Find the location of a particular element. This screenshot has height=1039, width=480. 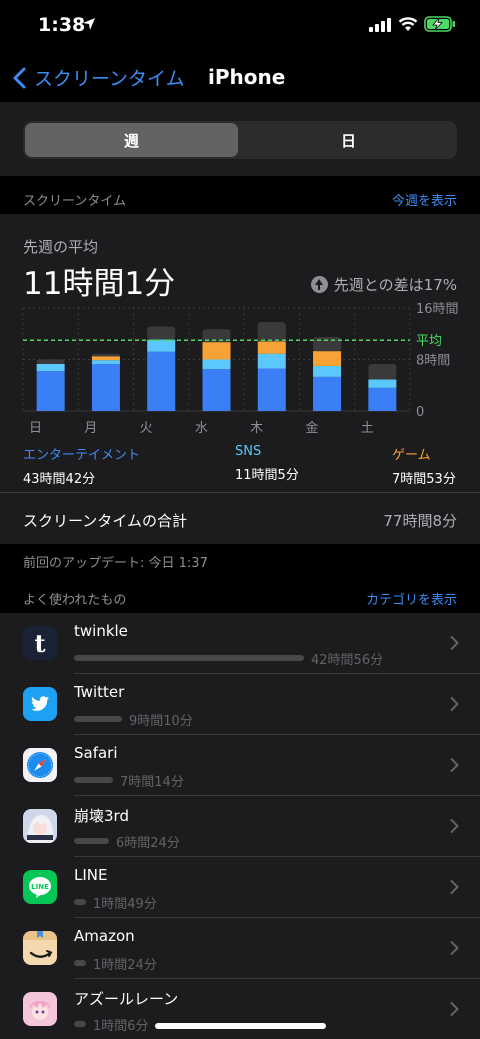

app-name: LINE is located at coordinates (91, 875).